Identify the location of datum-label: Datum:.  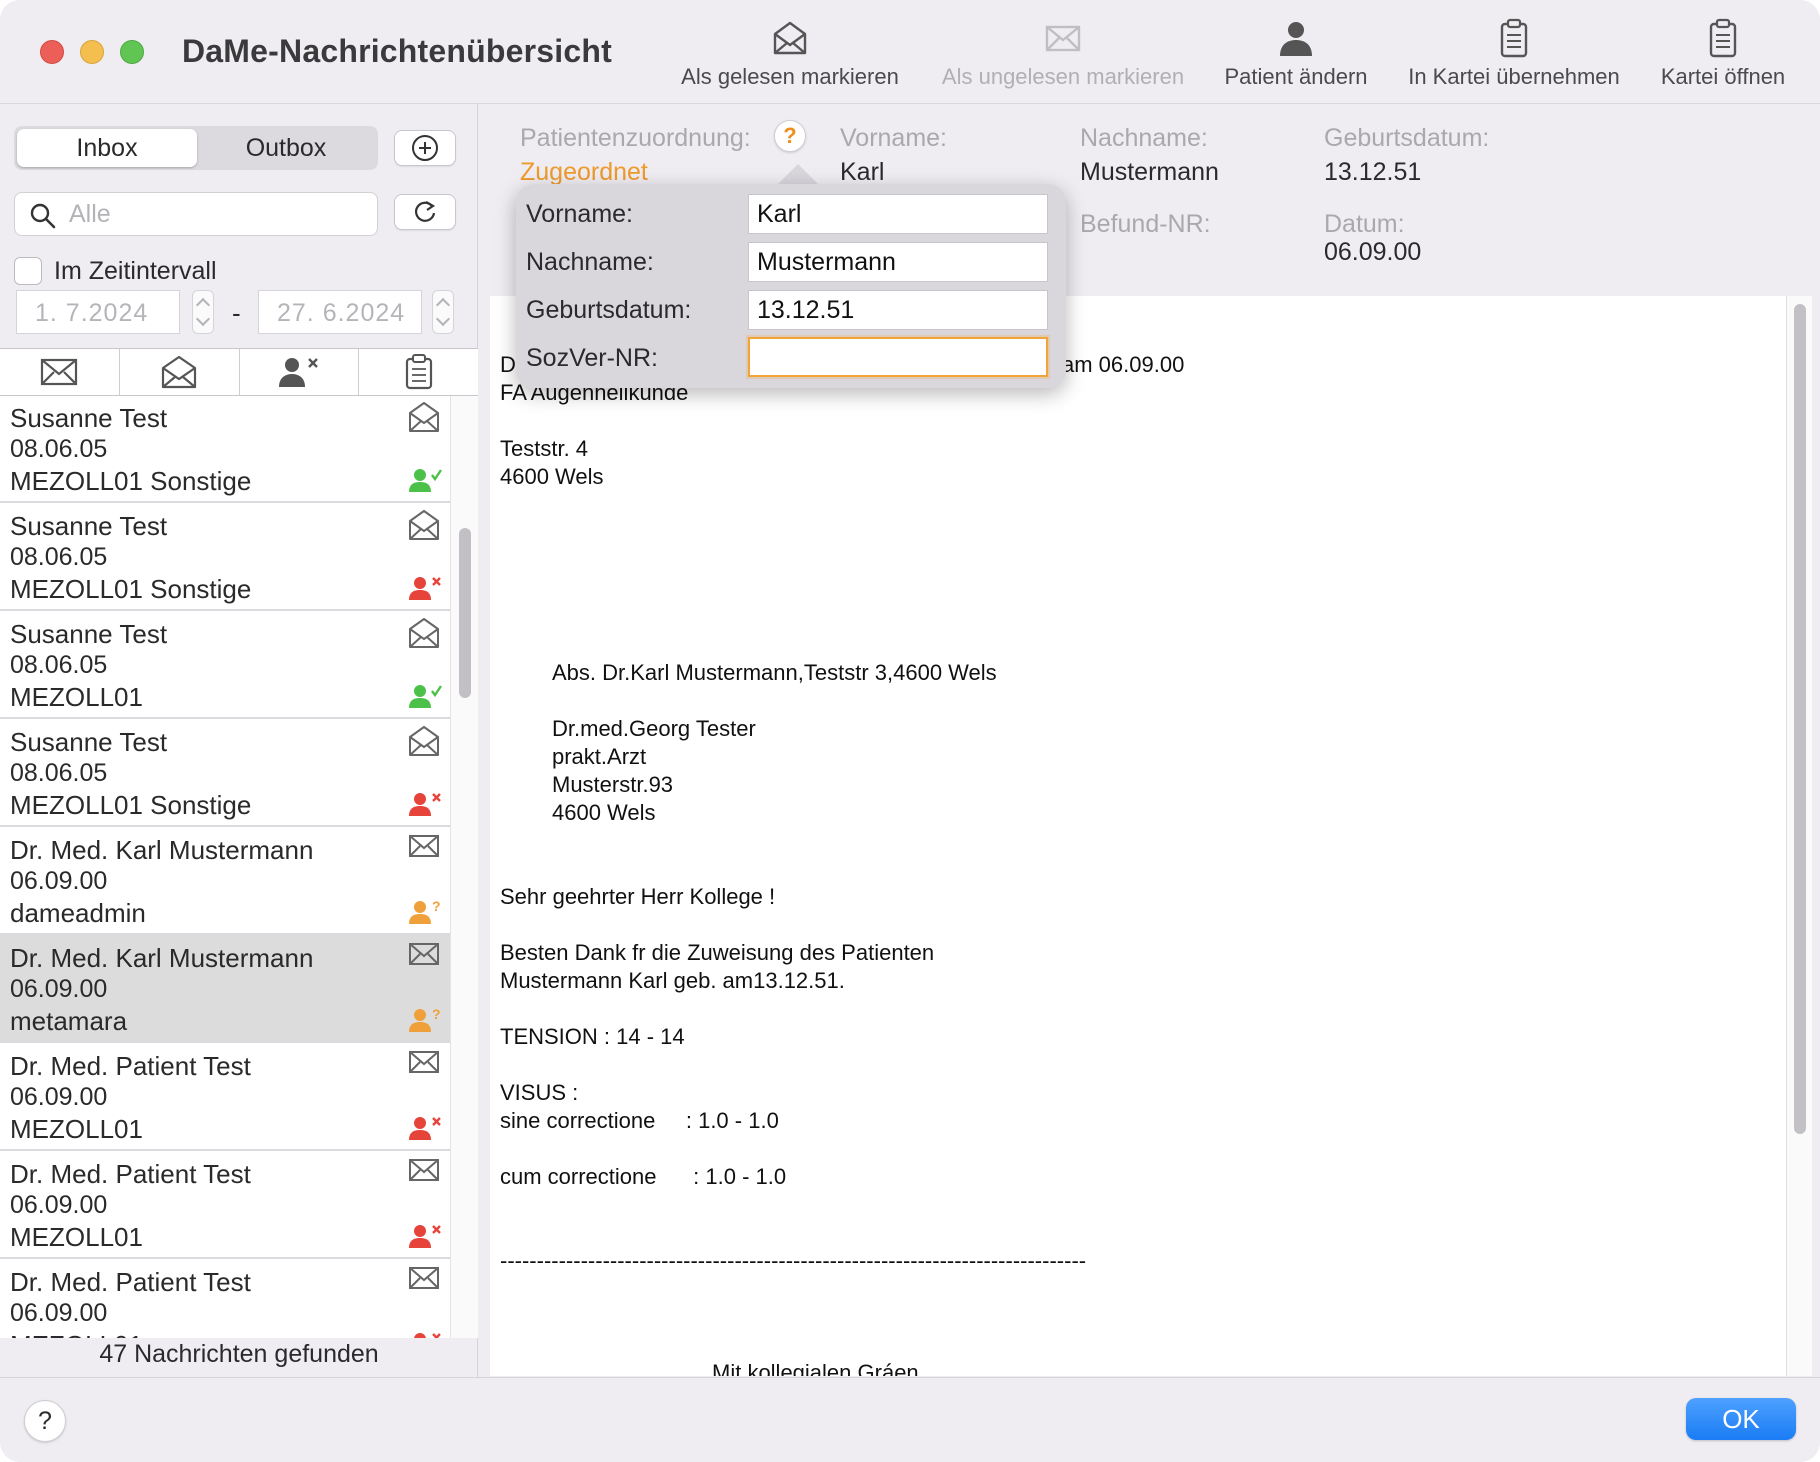
(1364, 224).